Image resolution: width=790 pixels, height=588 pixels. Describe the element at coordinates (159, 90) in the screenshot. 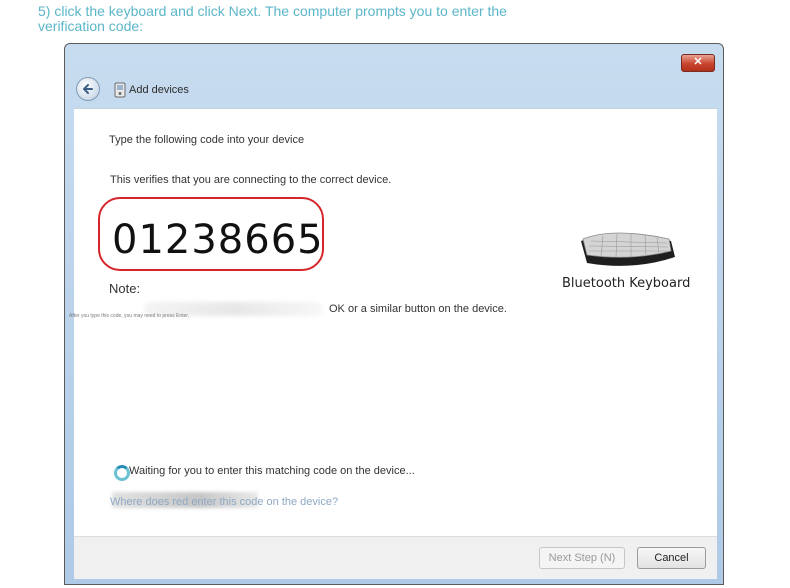

I see `window-title: Add devices` at that location.